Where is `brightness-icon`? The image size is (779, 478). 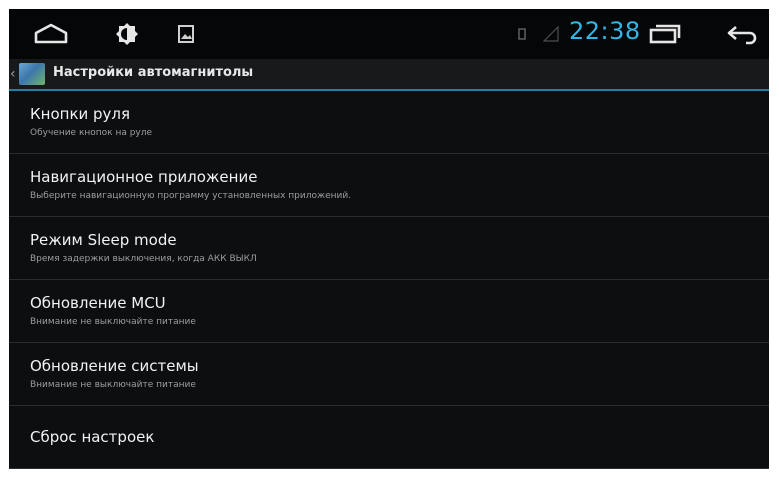
brightness-icon is located at coordinates (127, 34).